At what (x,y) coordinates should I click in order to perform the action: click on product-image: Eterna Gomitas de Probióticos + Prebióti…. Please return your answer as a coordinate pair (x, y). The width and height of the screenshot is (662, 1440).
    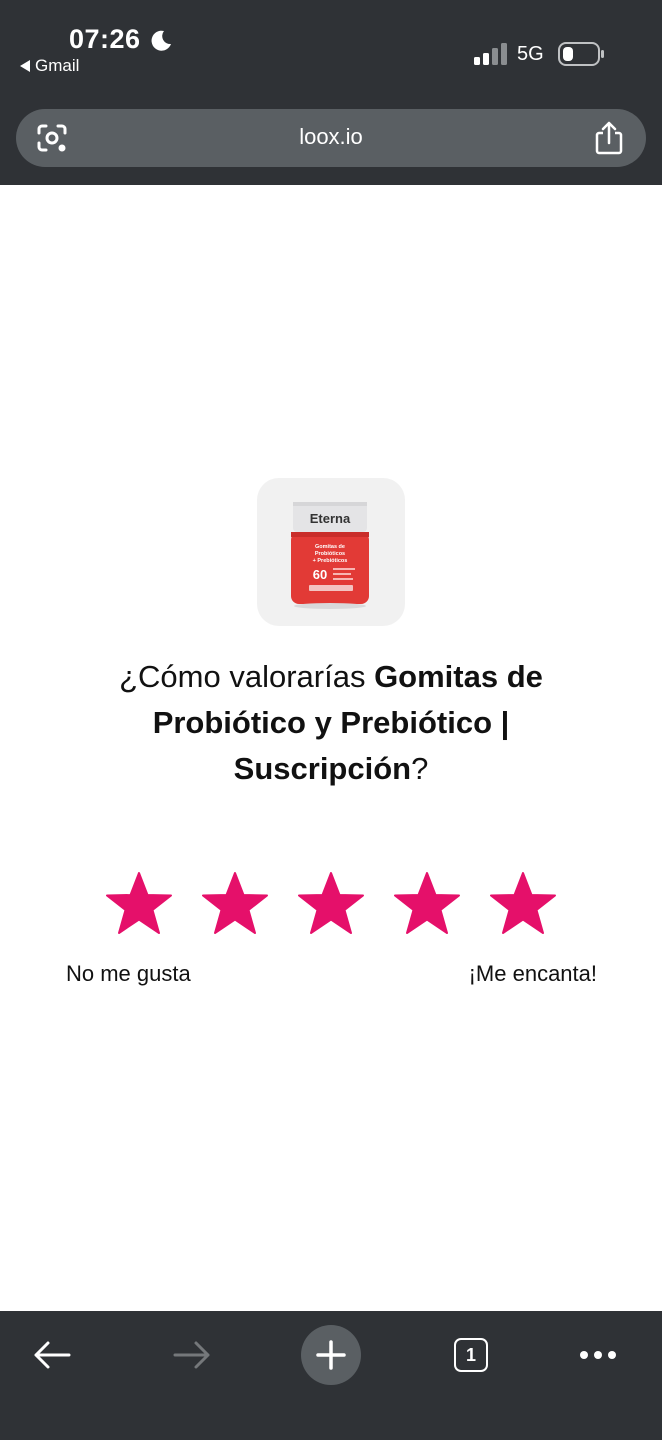
    Looking at the image, I should click on (331, 552).